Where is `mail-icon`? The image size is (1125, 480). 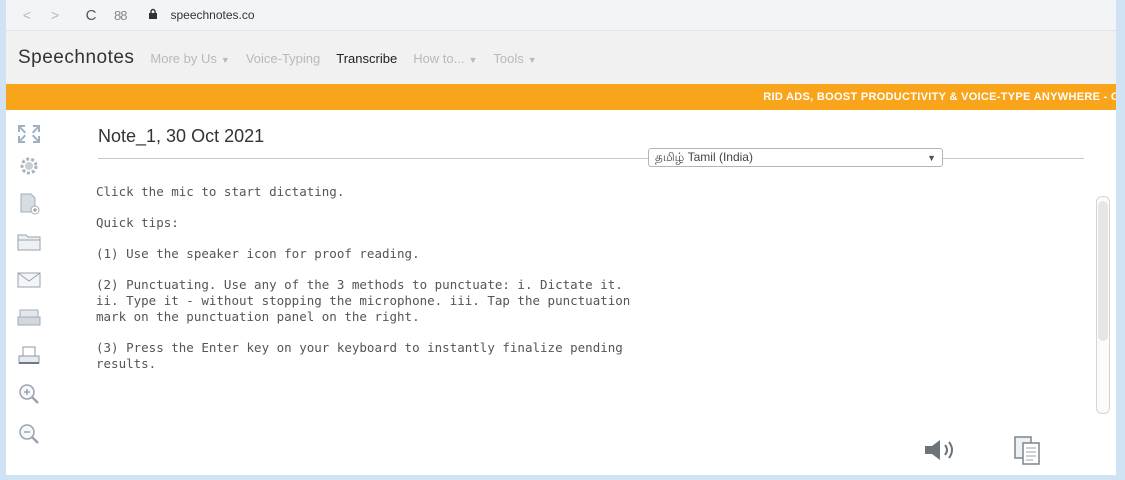 mail-icon is located at coordinates (29, 280).